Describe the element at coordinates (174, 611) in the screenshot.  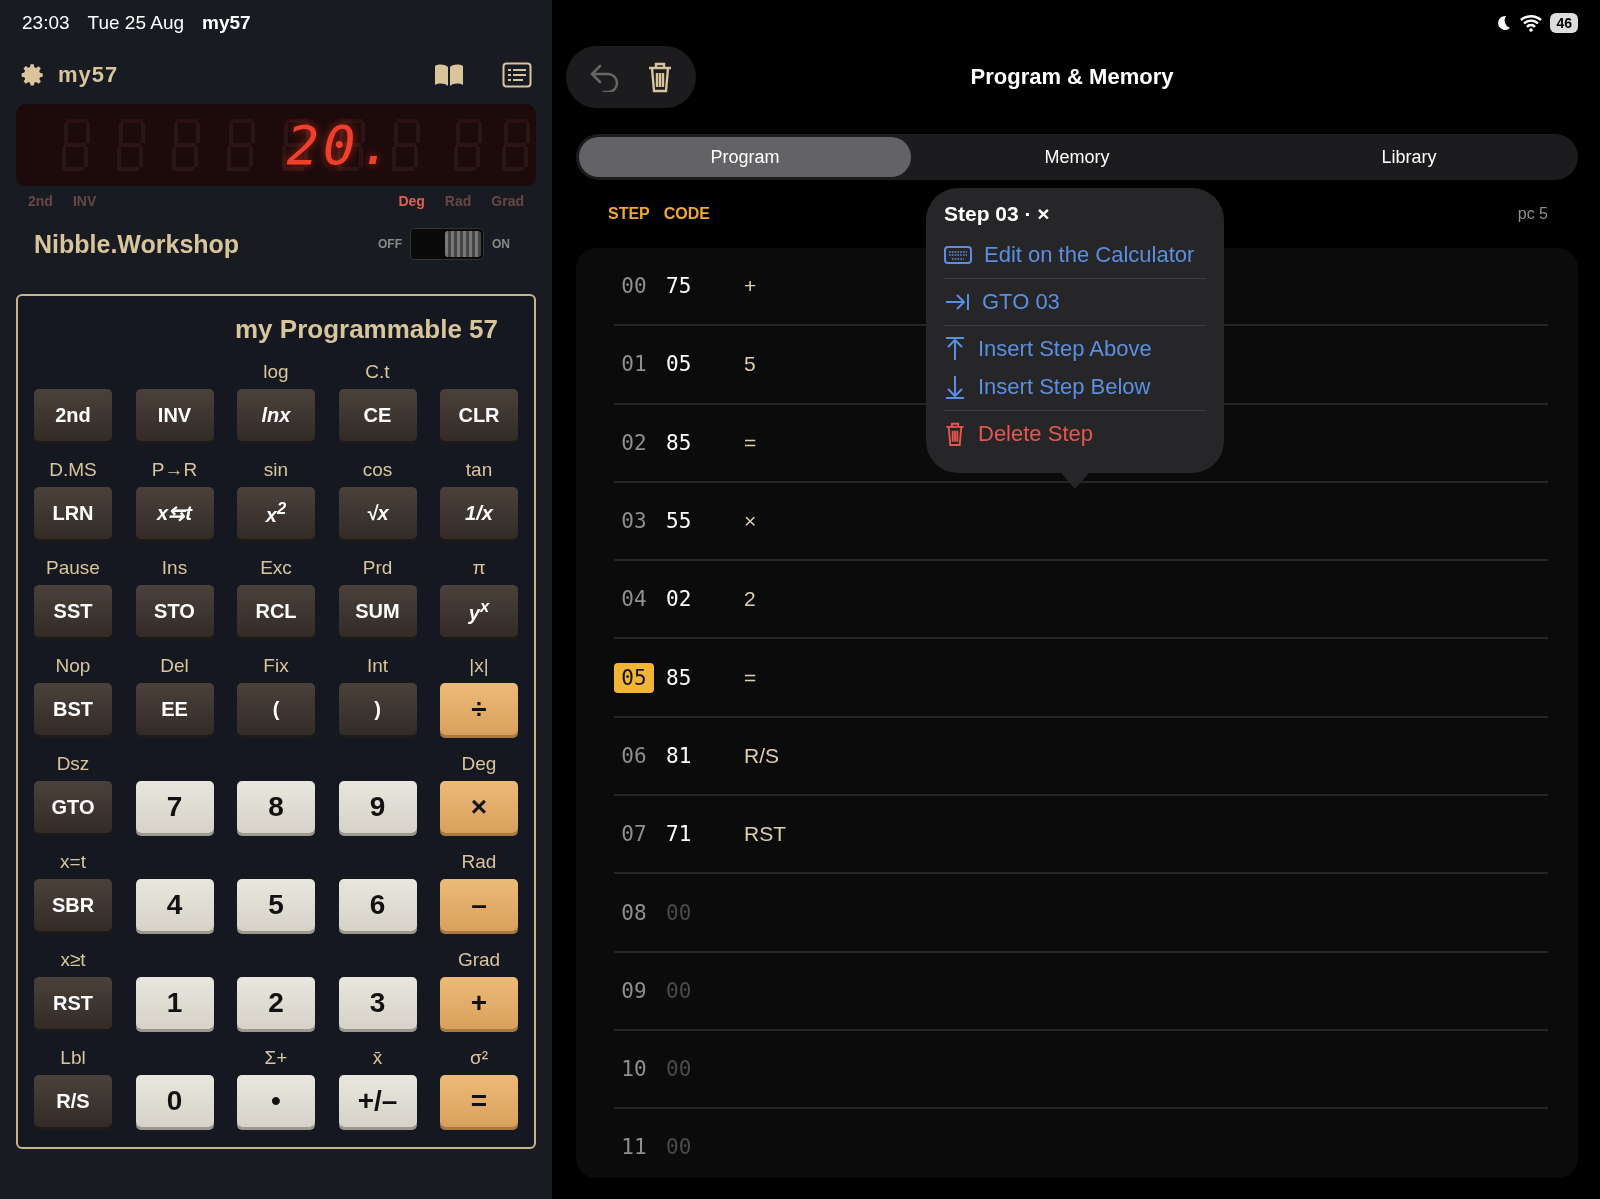
I see `calculator-key: STO` at that location.